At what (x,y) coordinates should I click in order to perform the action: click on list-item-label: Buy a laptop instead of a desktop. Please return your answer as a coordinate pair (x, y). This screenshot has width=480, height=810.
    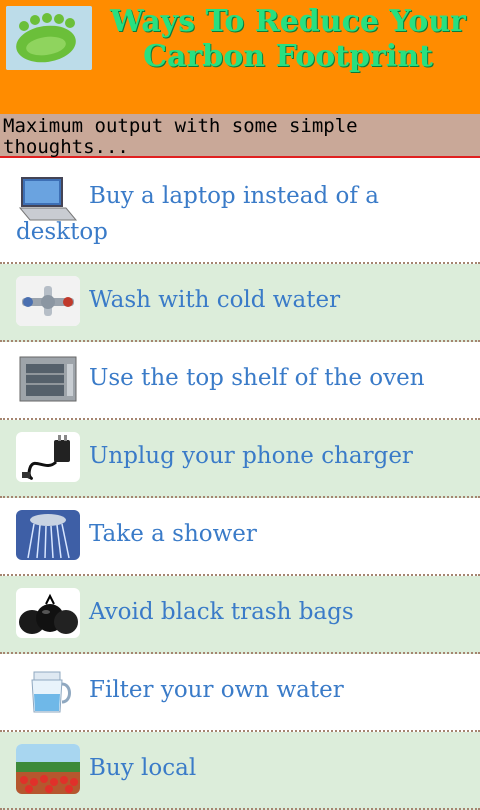
    Looking at the image, I should click on (197, 214).